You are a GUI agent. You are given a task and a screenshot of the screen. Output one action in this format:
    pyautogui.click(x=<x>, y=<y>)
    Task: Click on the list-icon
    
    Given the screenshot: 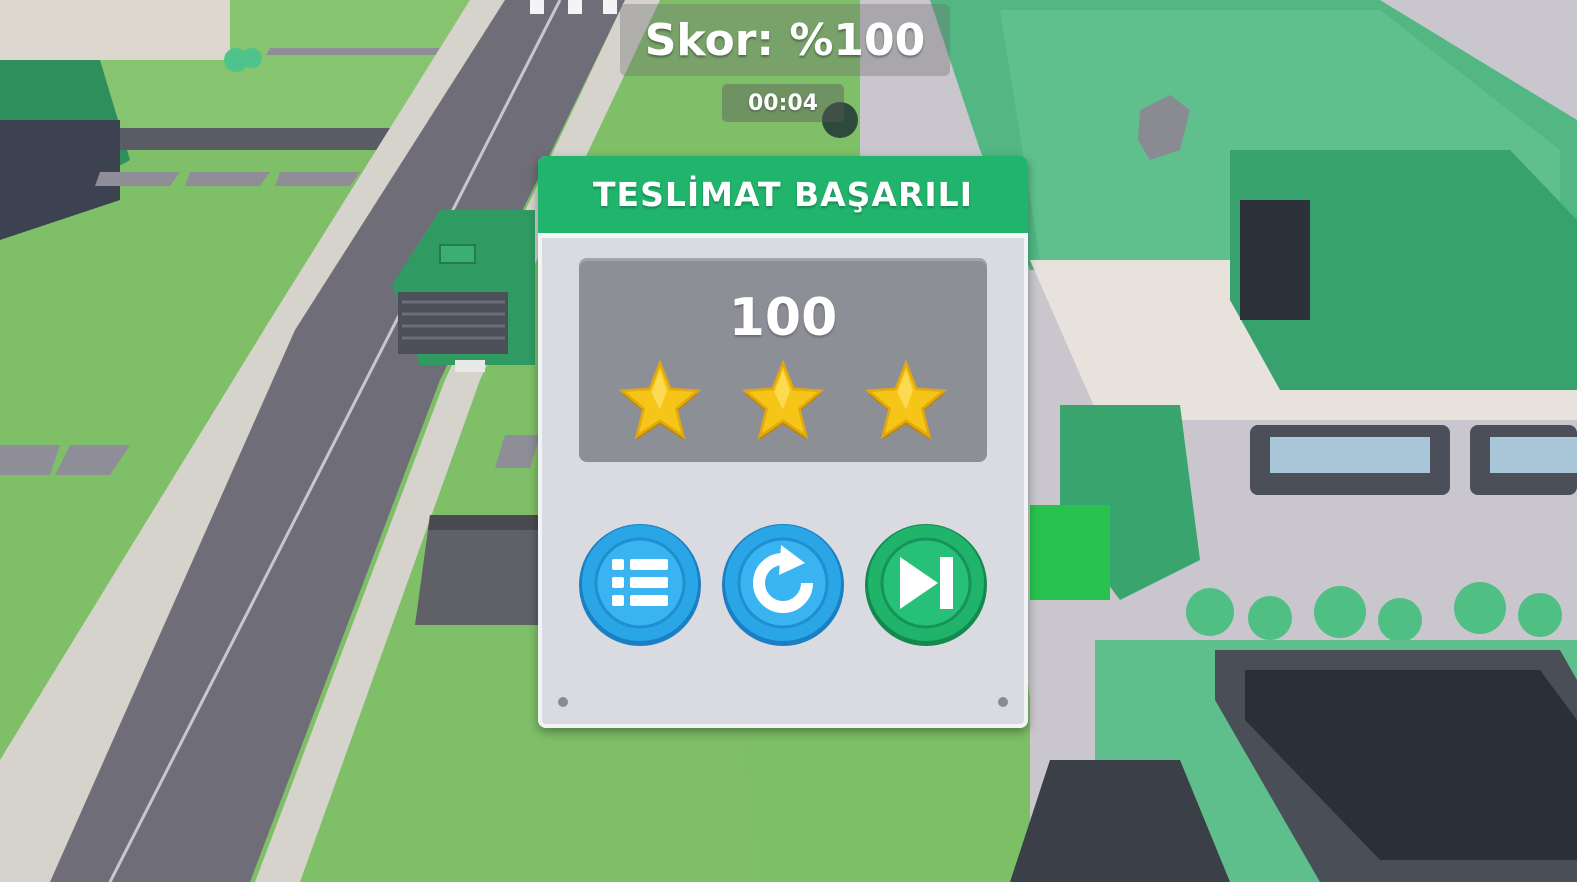 What is the action you would take?
    pyautogui.click(x=640, y=585)
    